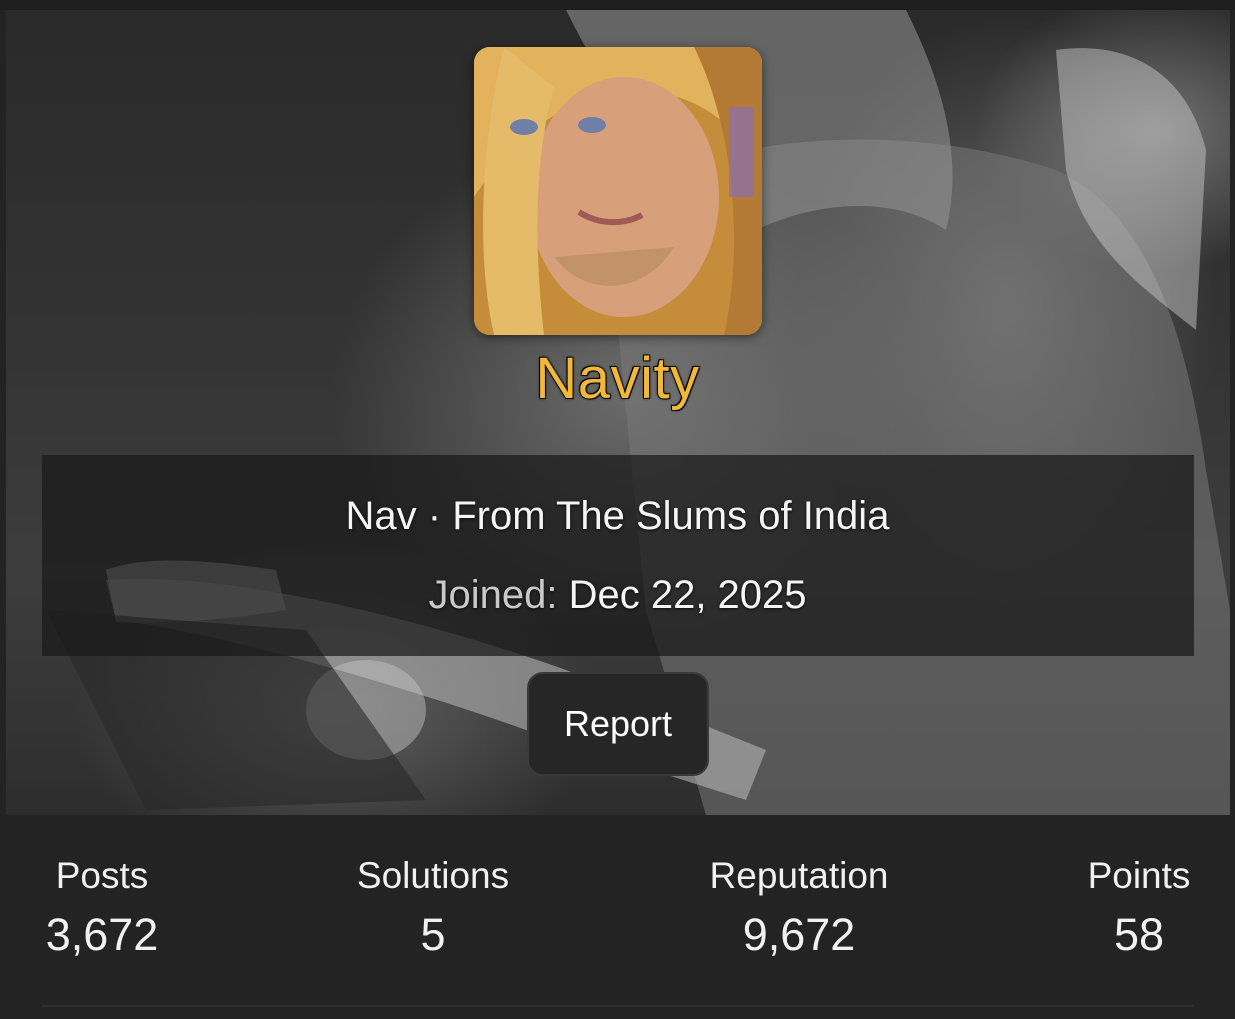  Describe the element at coordinates (799, 875) in the screenshot. I see `stat-label: Reputation` at that location.